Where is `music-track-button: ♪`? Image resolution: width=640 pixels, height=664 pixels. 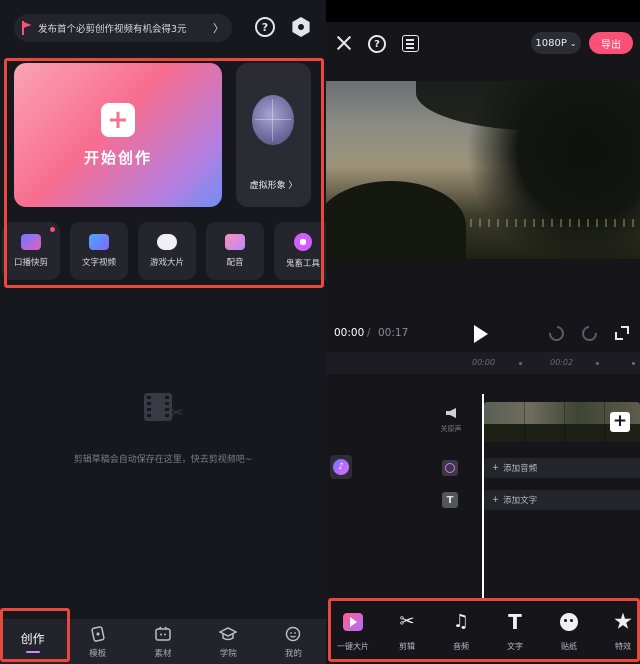
music-track-button: ♪ is located at coordinates (341, 467).